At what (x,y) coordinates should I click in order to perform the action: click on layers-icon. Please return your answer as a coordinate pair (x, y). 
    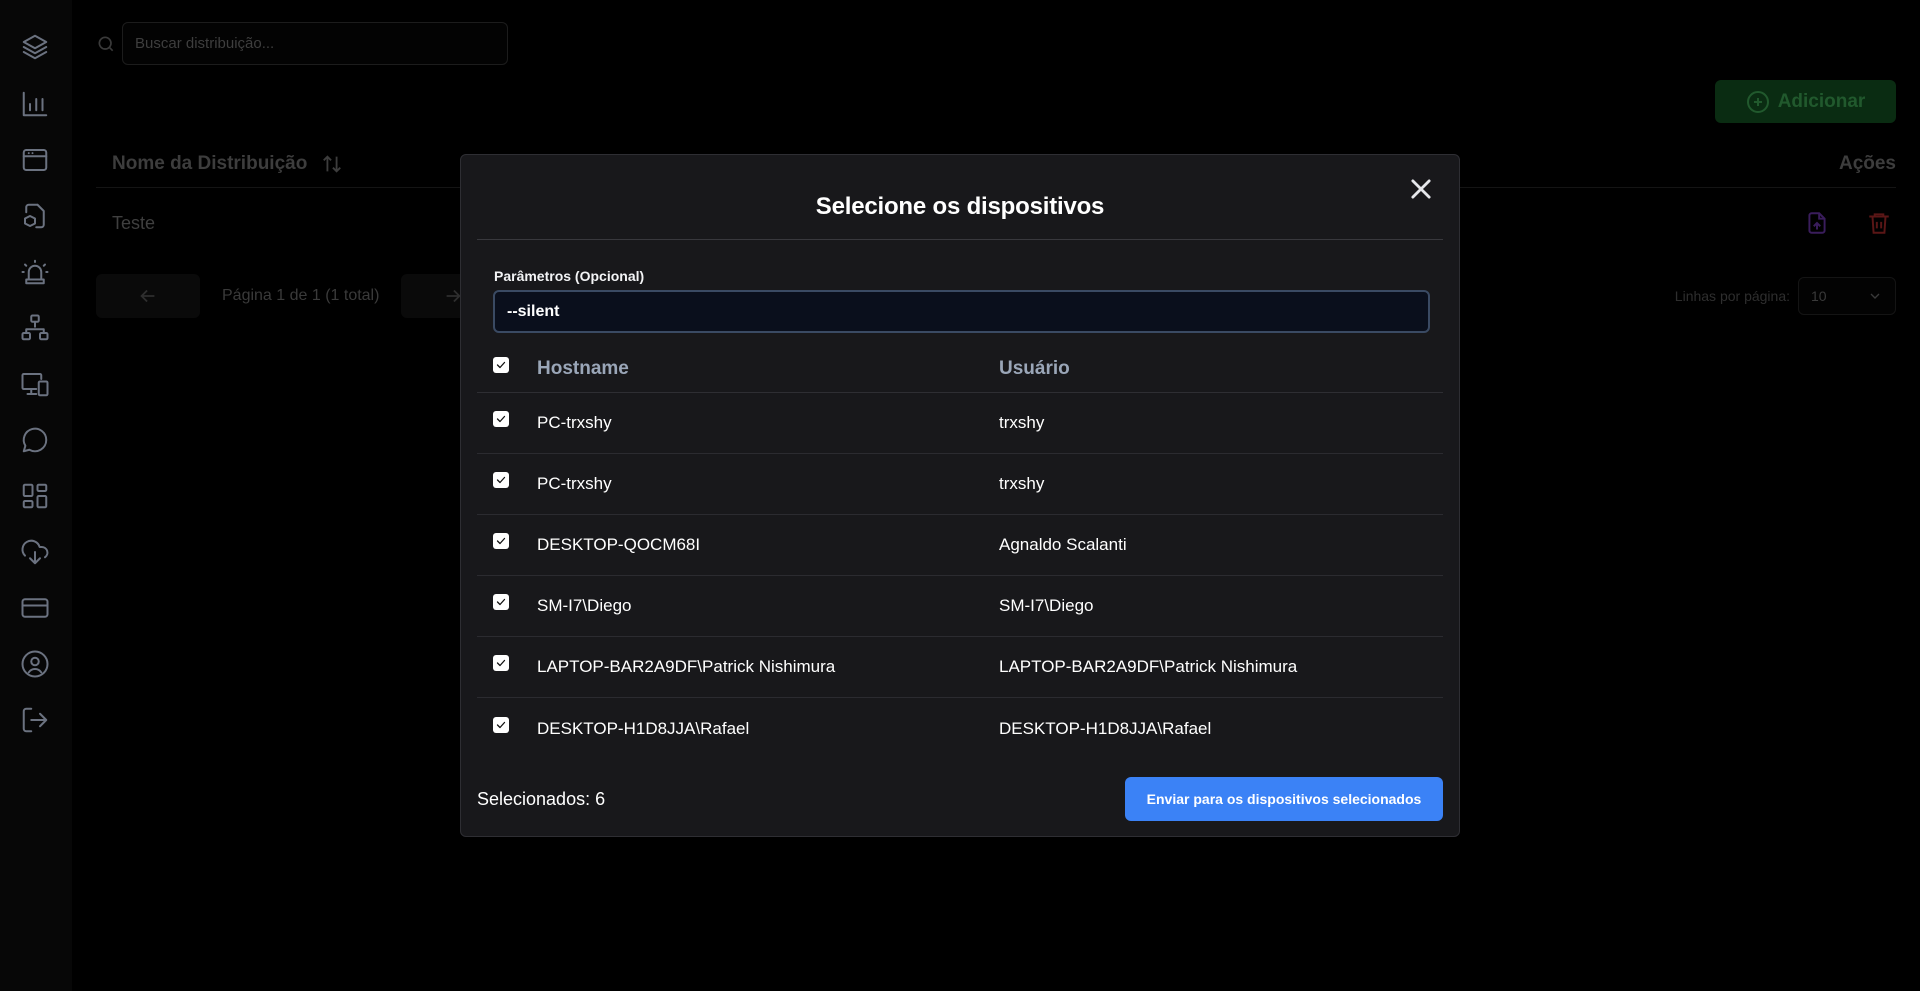
    Looking at the image, I should click on (35, 47).